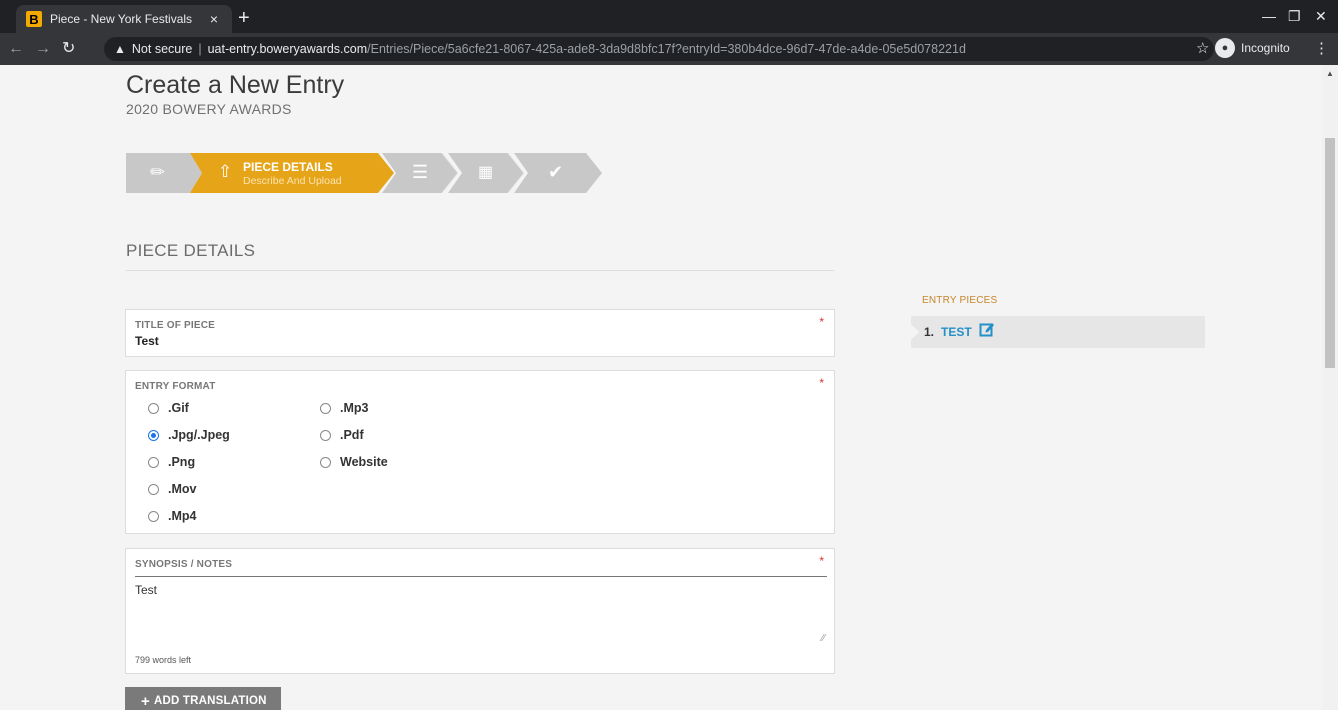  What do you see at coordinates (480, 270) in the screenshot?
I see `section-divider` at bounding box center [480, 270].